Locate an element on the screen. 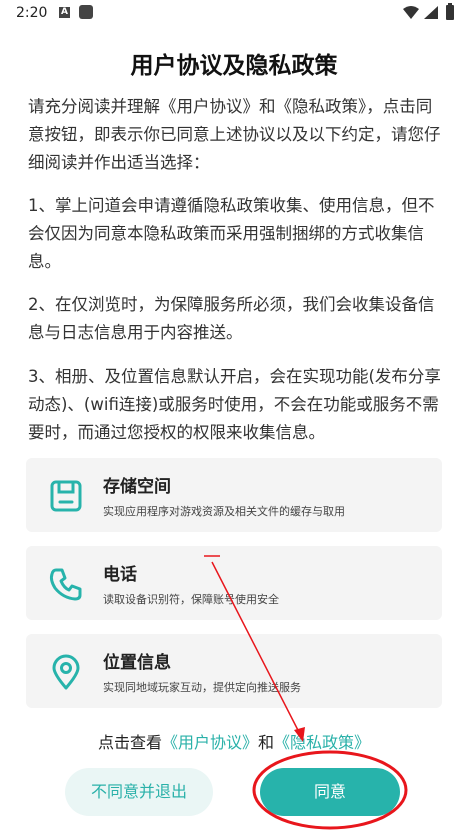 The width and height of the screenshot is (468, 832). location-pin-icon is located at coordinates (66, 672).